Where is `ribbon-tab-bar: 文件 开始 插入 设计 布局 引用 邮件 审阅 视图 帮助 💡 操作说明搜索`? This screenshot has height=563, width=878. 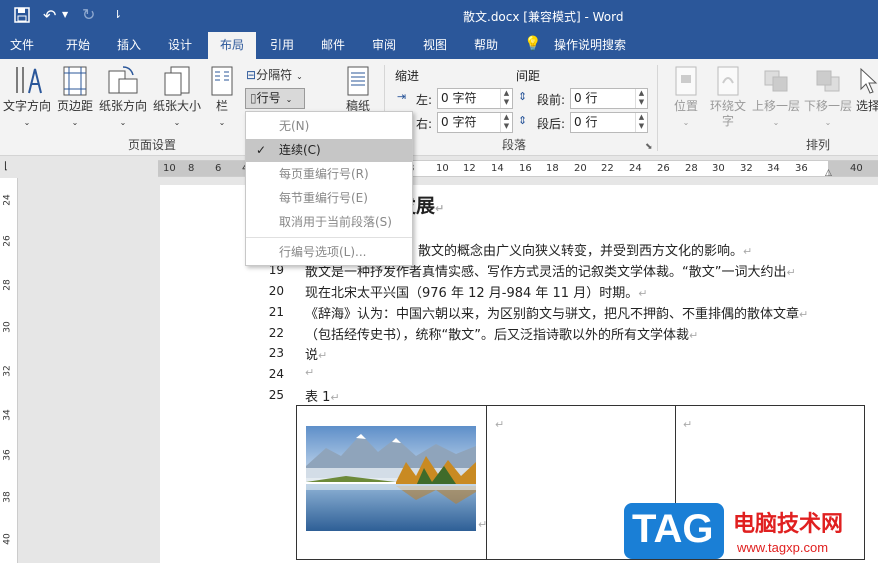 ribbon-tab-bar: 文件 开始 插入 设计 布局 引用 邮件 审阅 视图 帮助 💡 操作说明搜索 is located at coordinates (439, 45).